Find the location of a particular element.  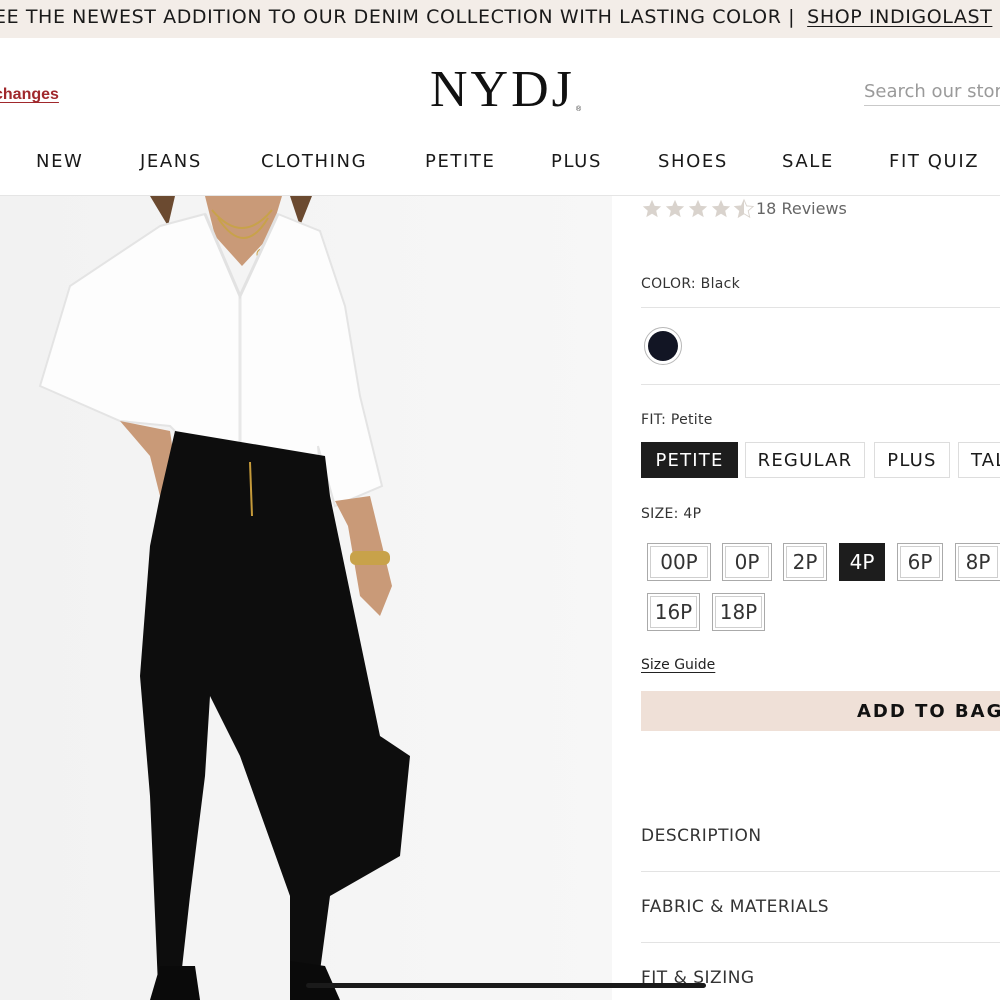

nav-item-petite: PETITE is located at coordinates (460, 161).